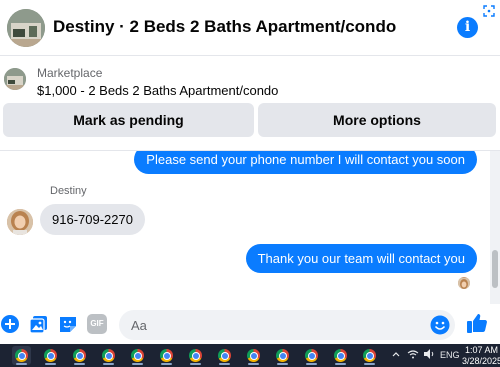  I want to click on speaker-icon, so click(429, 354).